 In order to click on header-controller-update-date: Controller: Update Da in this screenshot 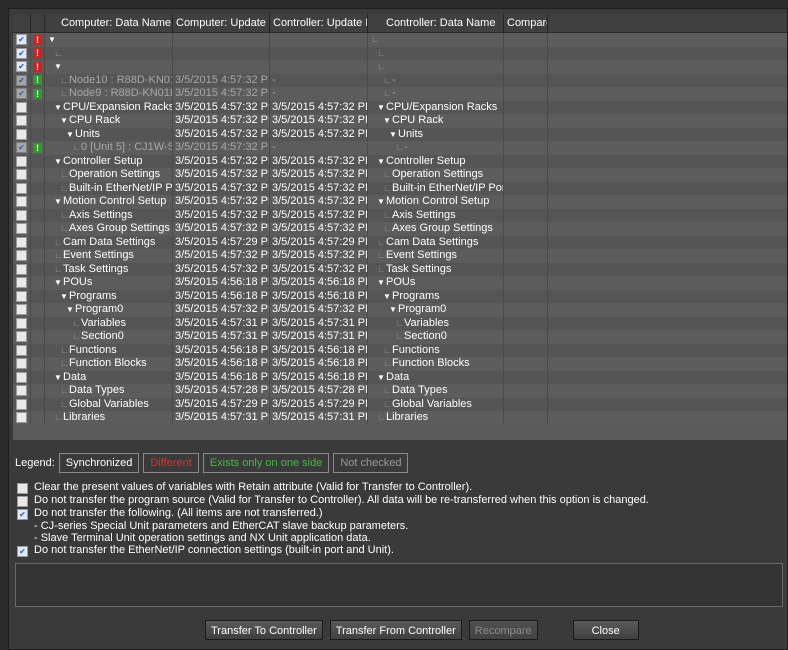, I will do `click(319, 23)`.